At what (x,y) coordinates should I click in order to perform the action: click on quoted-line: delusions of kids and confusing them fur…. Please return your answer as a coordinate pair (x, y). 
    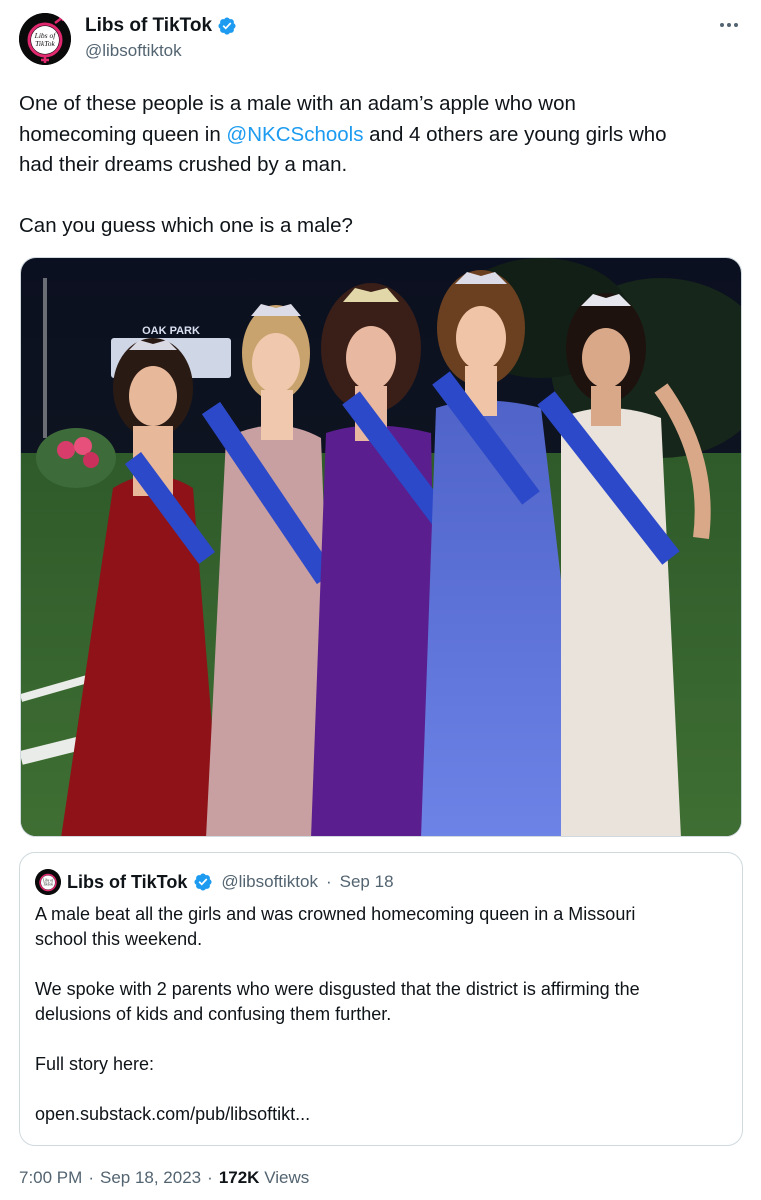
    Looking at the image, I should click on (213, 1014).